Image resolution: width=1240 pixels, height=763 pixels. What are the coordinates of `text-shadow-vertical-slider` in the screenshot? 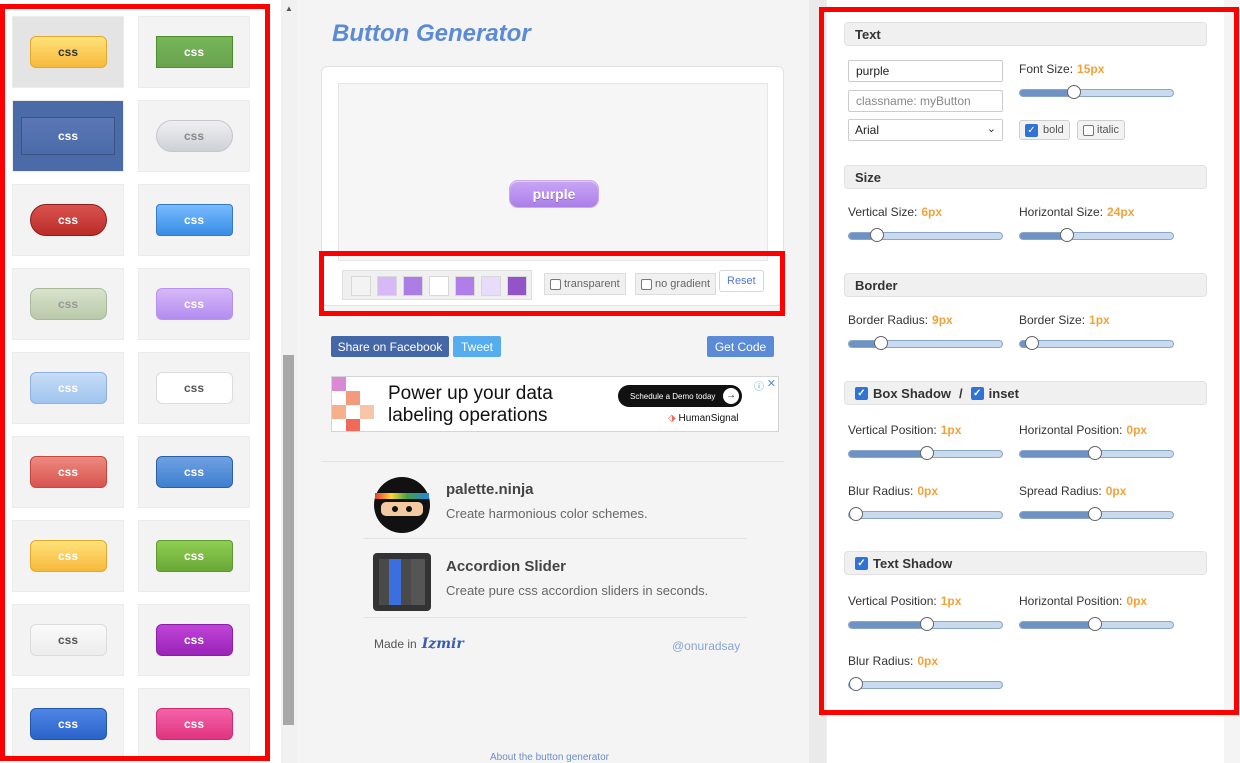 It's located at (925, 624).